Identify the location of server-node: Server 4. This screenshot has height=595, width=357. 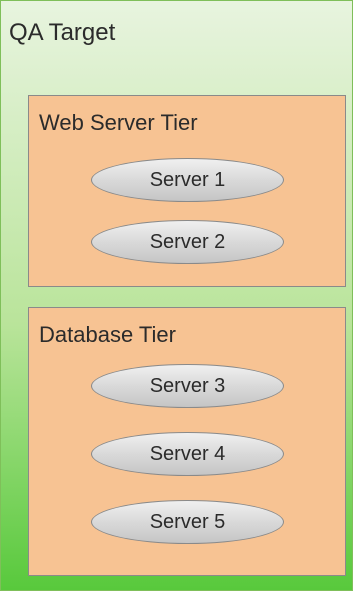
(187, 454).